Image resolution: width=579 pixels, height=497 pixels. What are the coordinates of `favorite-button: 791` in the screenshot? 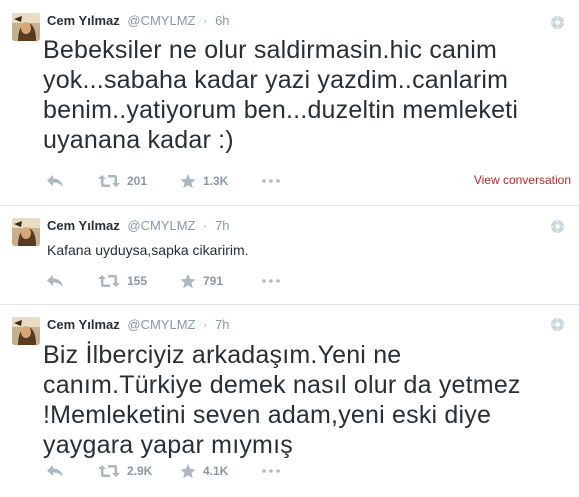 It's located at (221, 281).